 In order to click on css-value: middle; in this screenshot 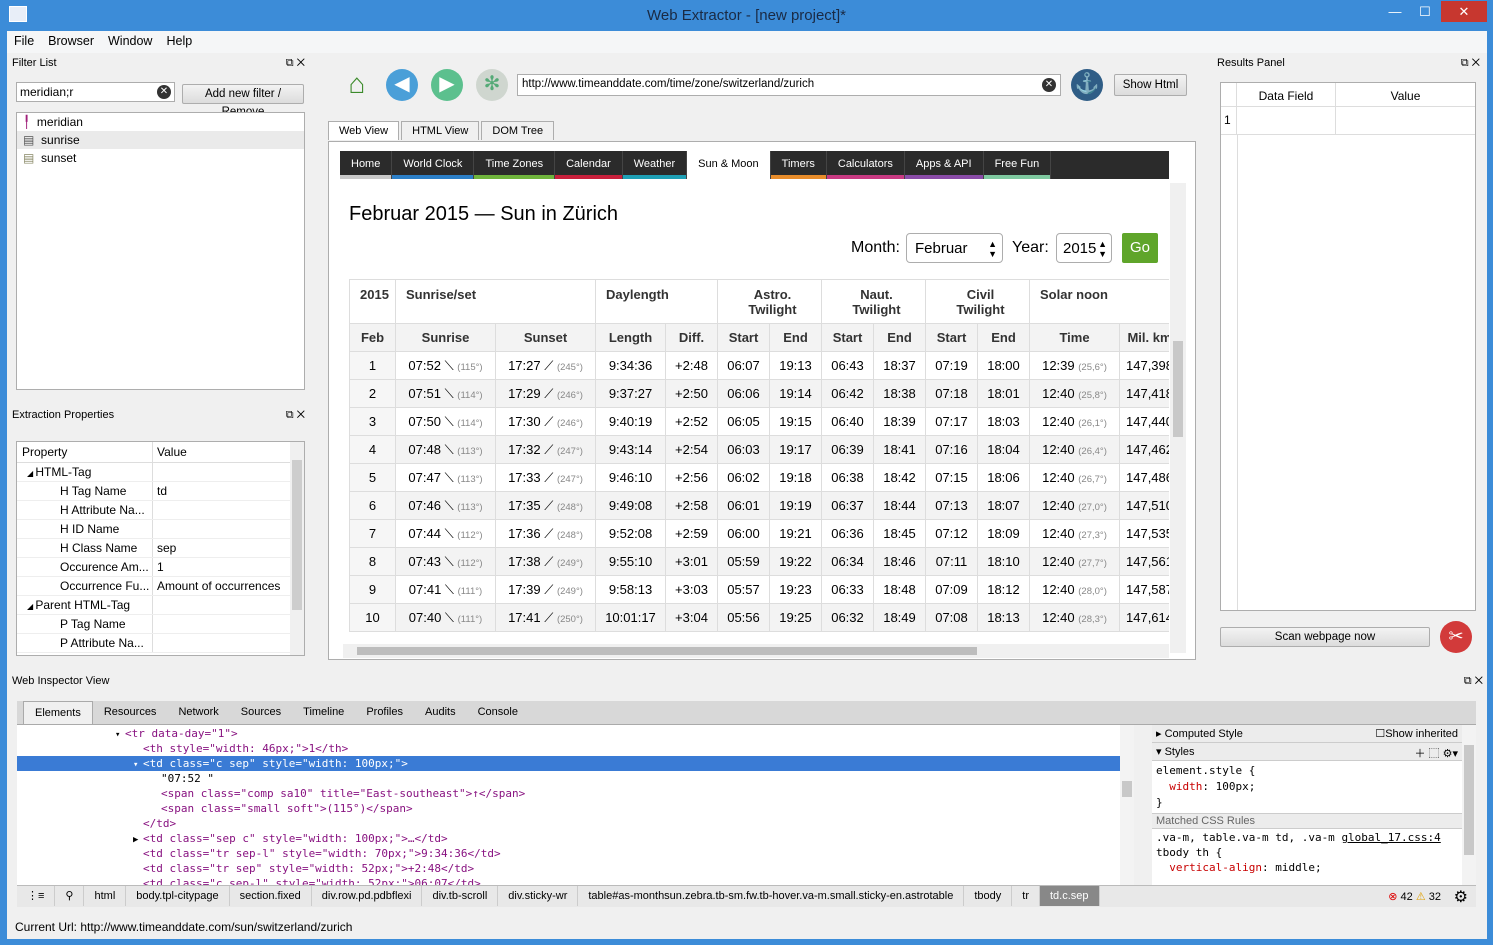, I will do `click(1298, 867)`.